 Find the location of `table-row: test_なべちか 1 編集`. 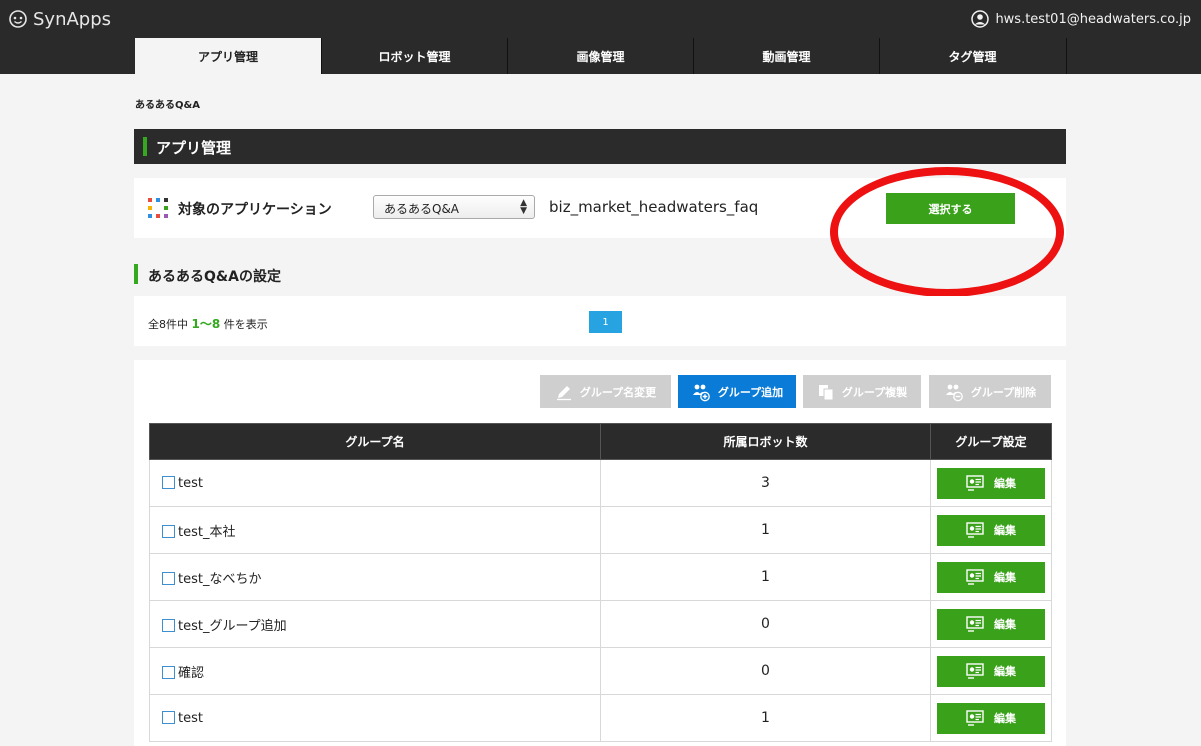

table-row: test_なべちか 1 編集 is located at coordinates (600, 577).